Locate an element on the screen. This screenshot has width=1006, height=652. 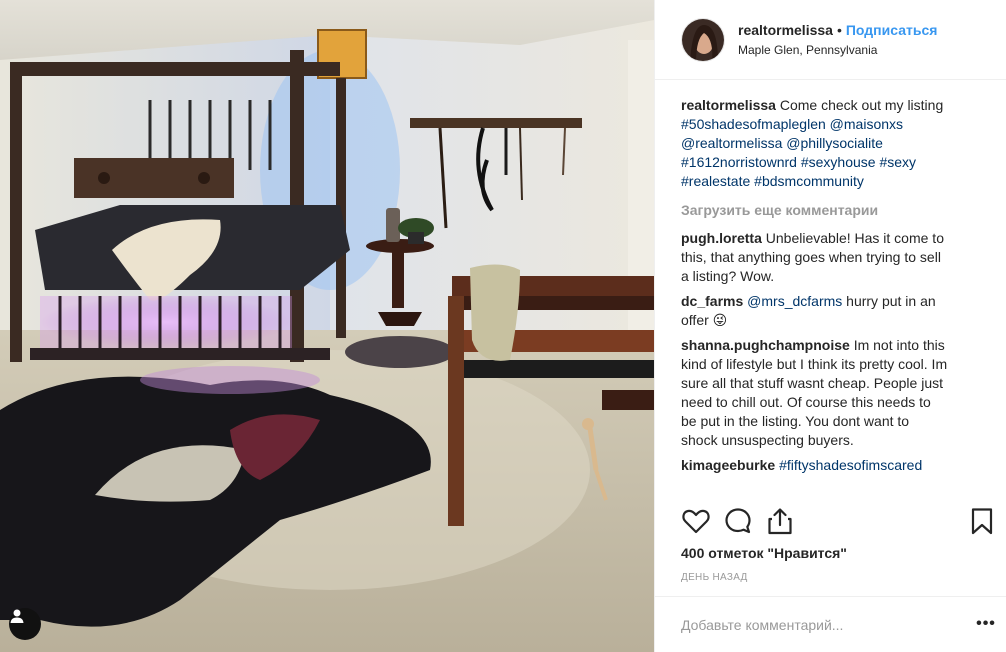
person-icon is located at coordinates (17, 616).